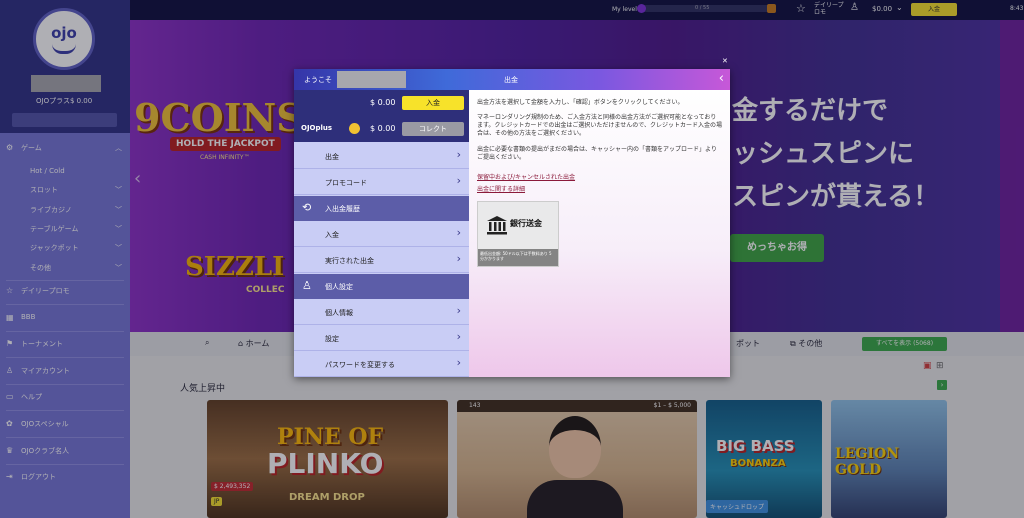  Describe the element at coordinates (381, 312) in the screenshot. I see `menu-item-personal-info: 個人情報 ›` at that location.